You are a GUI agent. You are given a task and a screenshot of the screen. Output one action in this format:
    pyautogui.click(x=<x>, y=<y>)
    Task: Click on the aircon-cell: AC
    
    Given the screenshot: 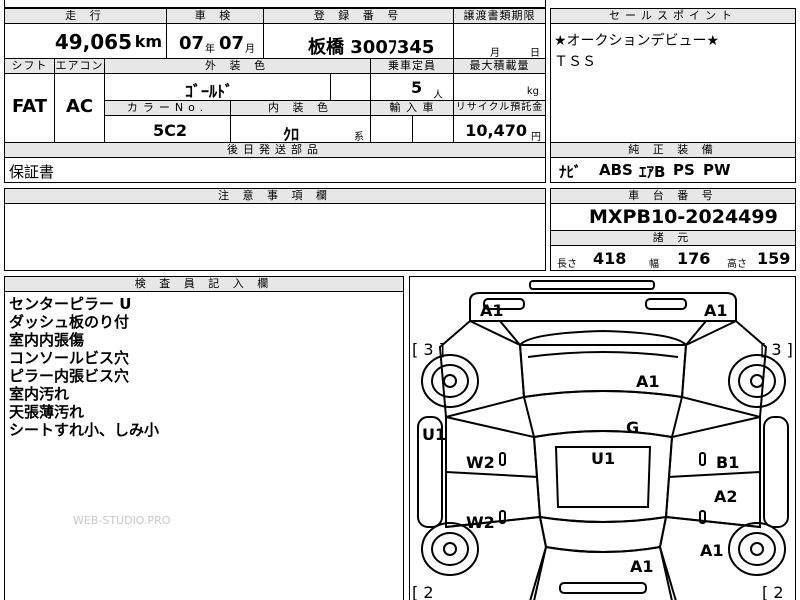 What is the action you would take?
    pyautogui.click(x=79, y=108)
    